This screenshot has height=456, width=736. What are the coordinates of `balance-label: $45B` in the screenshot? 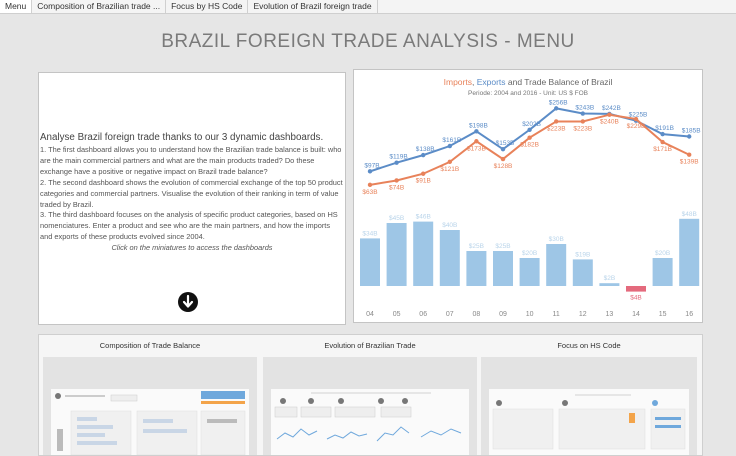 It's located at (396, 218).